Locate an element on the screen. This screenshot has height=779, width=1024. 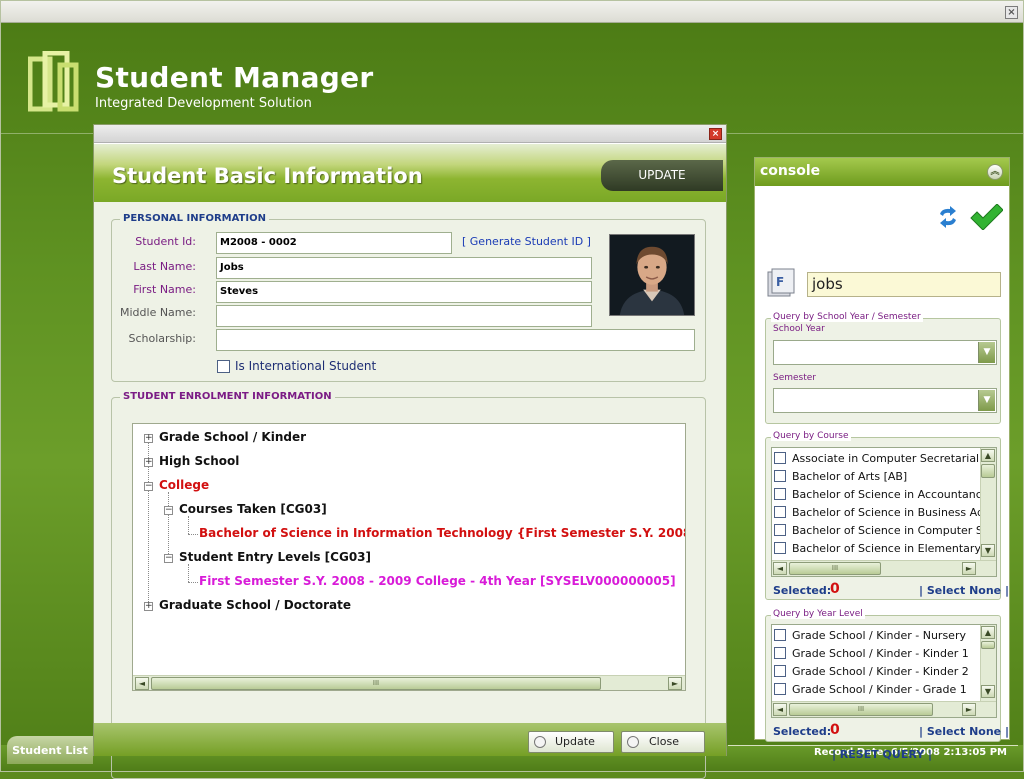
course-item: Bachelor of Arts [AB] is located at coordinates (840, 477).